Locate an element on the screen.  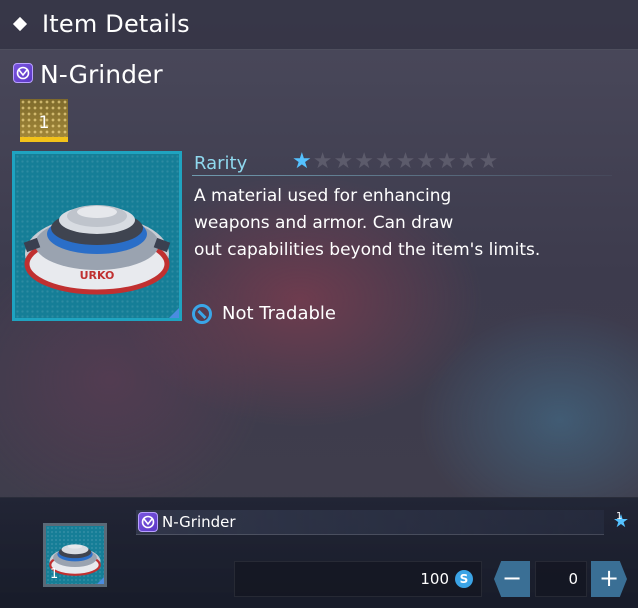
not-tradable-icon is located at coordinates (202, 314).